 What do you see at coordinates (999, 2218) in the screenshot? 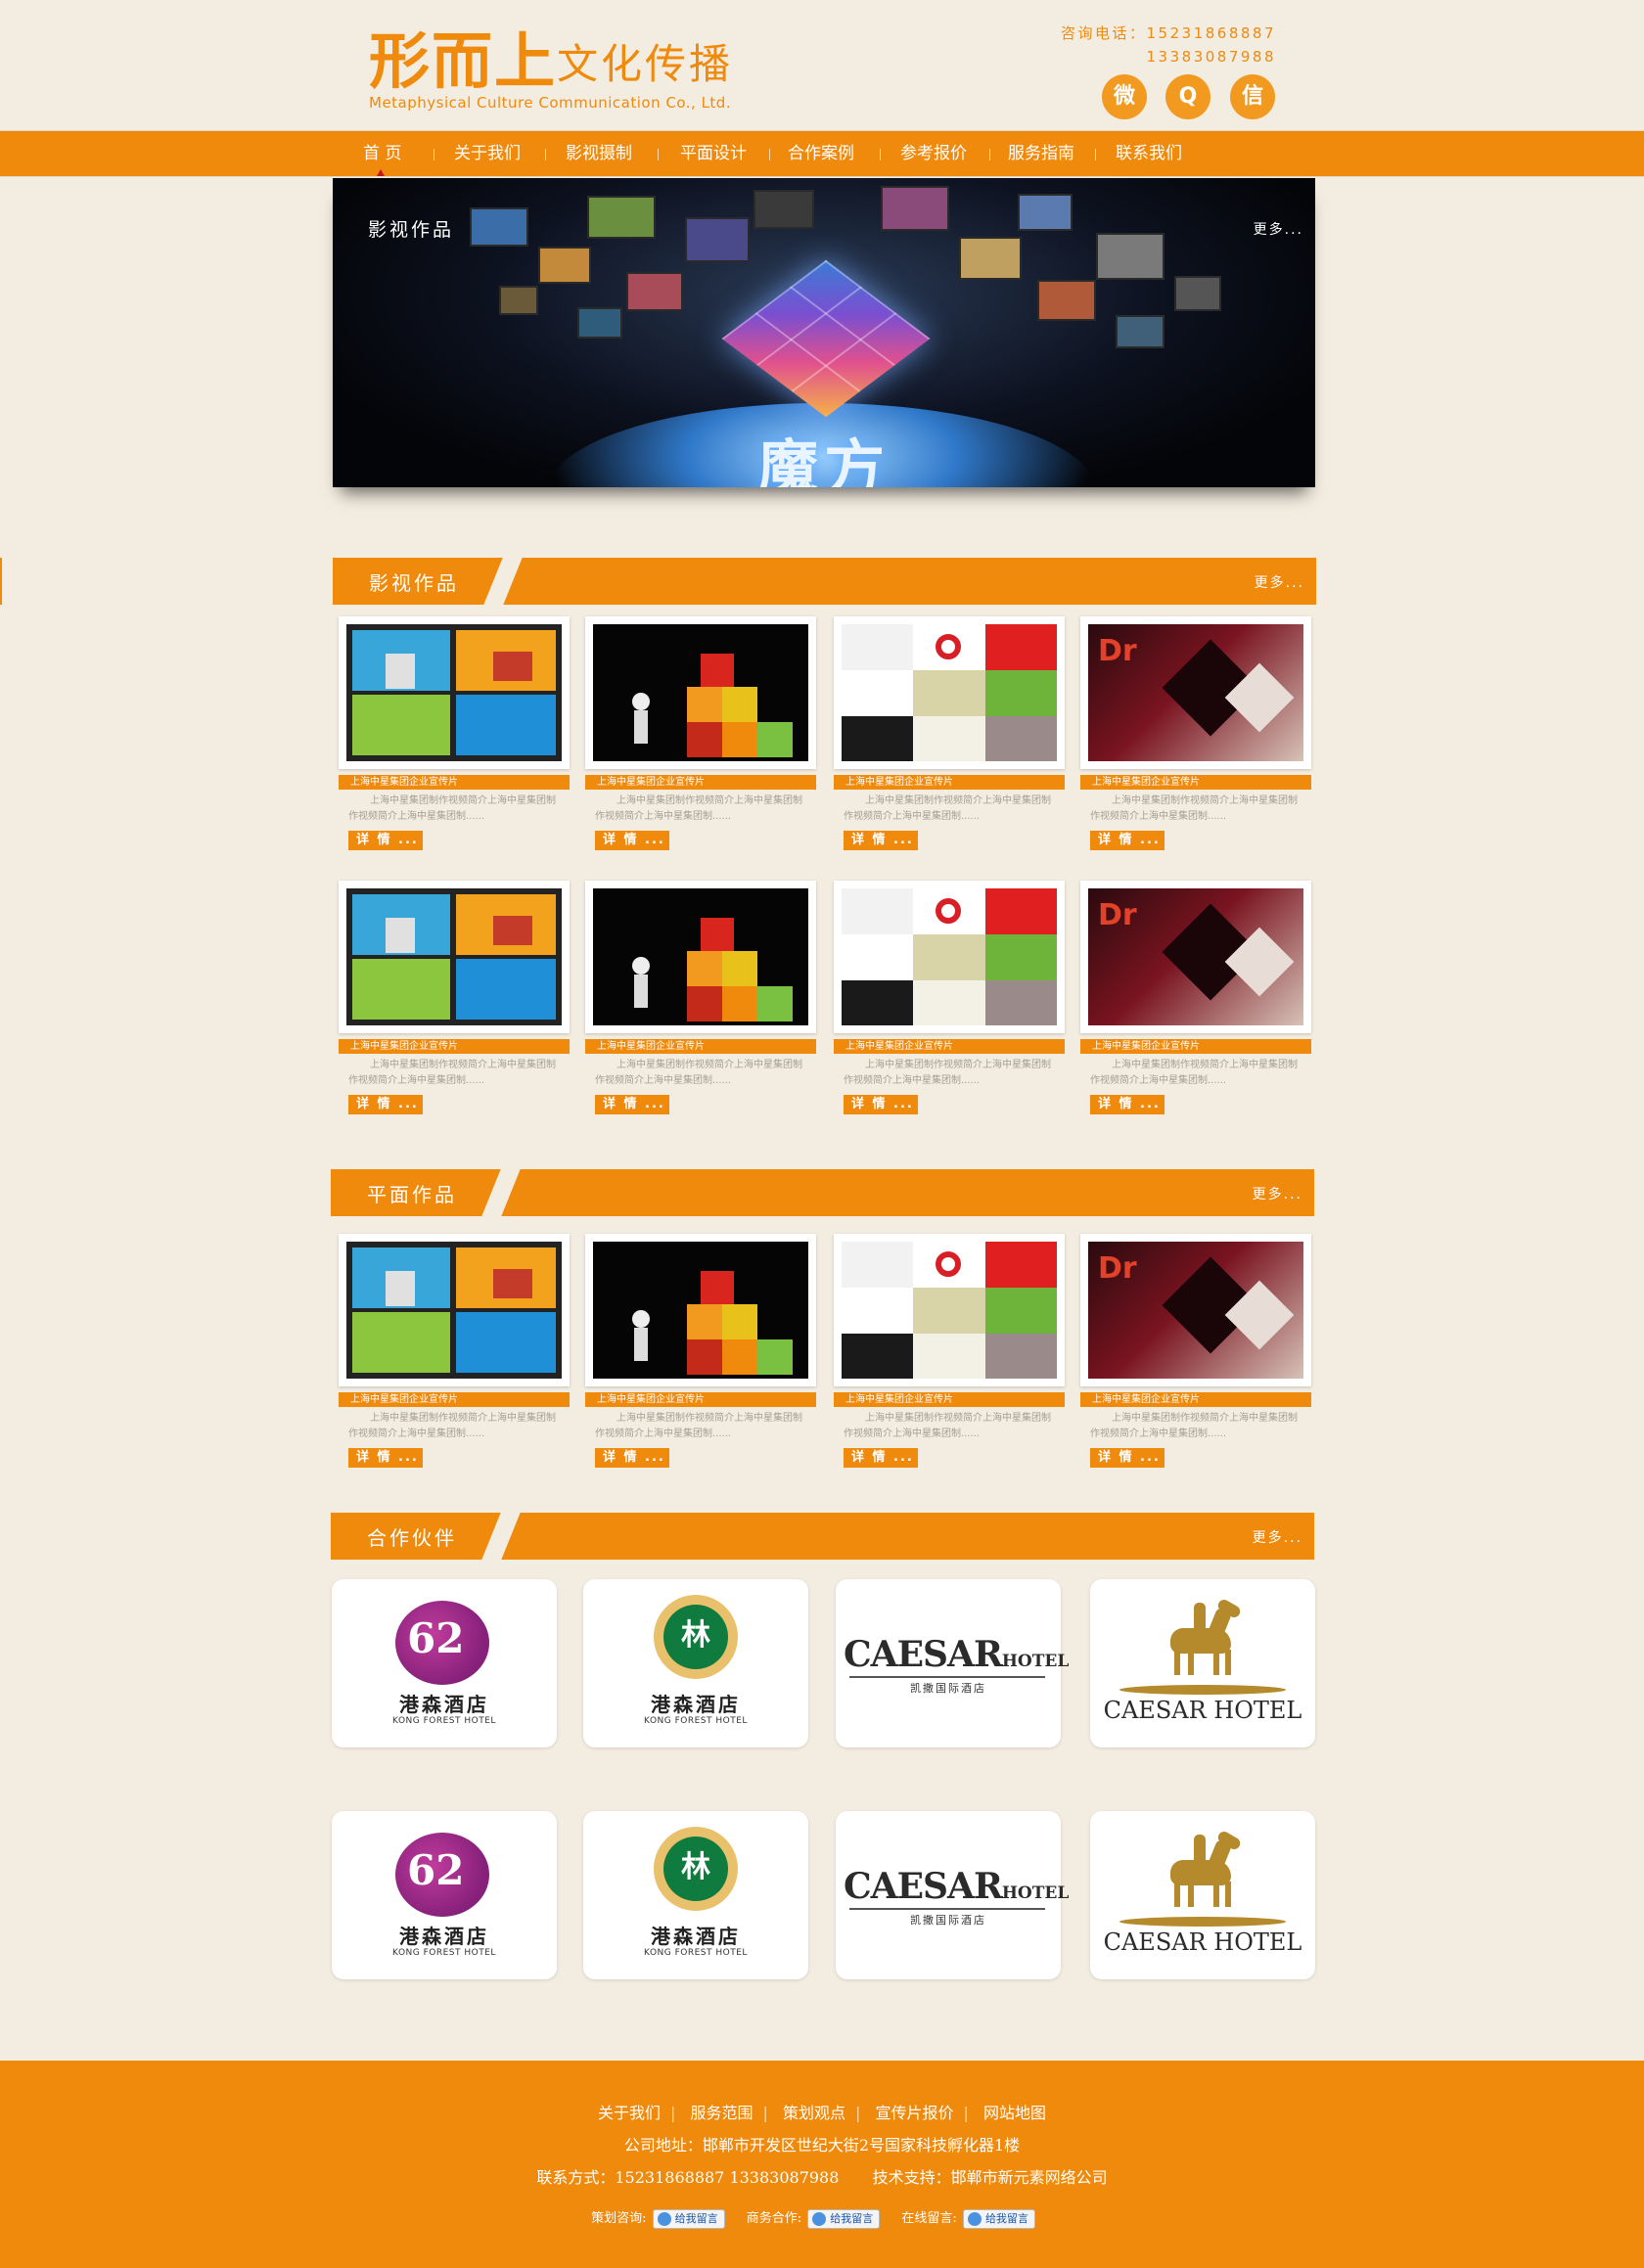
I see `chat-button-message: 给我留言` at bounding box center [999, 2218].